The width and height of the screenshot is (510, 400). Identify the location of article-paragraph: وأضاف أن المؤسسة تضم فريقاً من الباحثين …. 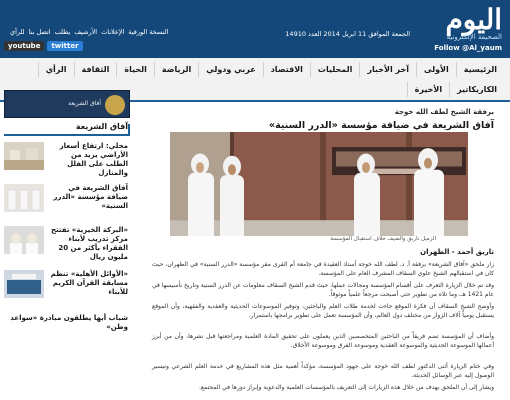
(323, 341).